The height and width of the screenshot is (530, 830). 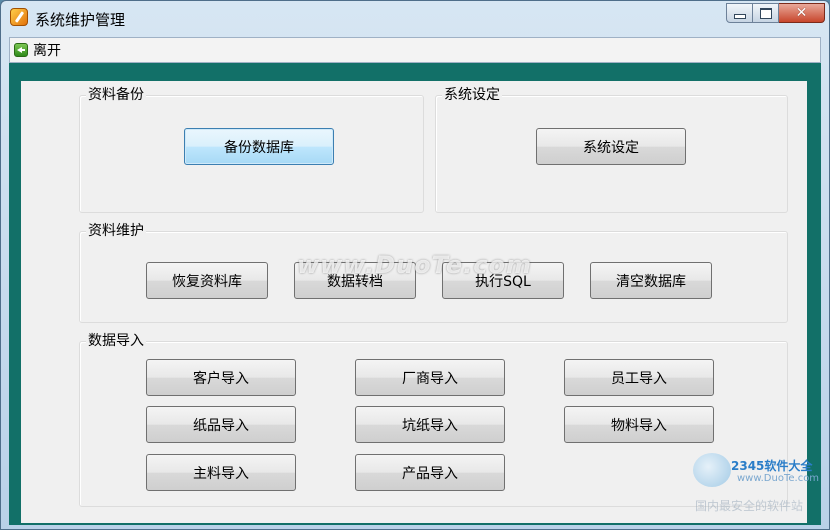 I want to click on title-bar: 系统维护管理 ✕, so click(x=415, y=17).